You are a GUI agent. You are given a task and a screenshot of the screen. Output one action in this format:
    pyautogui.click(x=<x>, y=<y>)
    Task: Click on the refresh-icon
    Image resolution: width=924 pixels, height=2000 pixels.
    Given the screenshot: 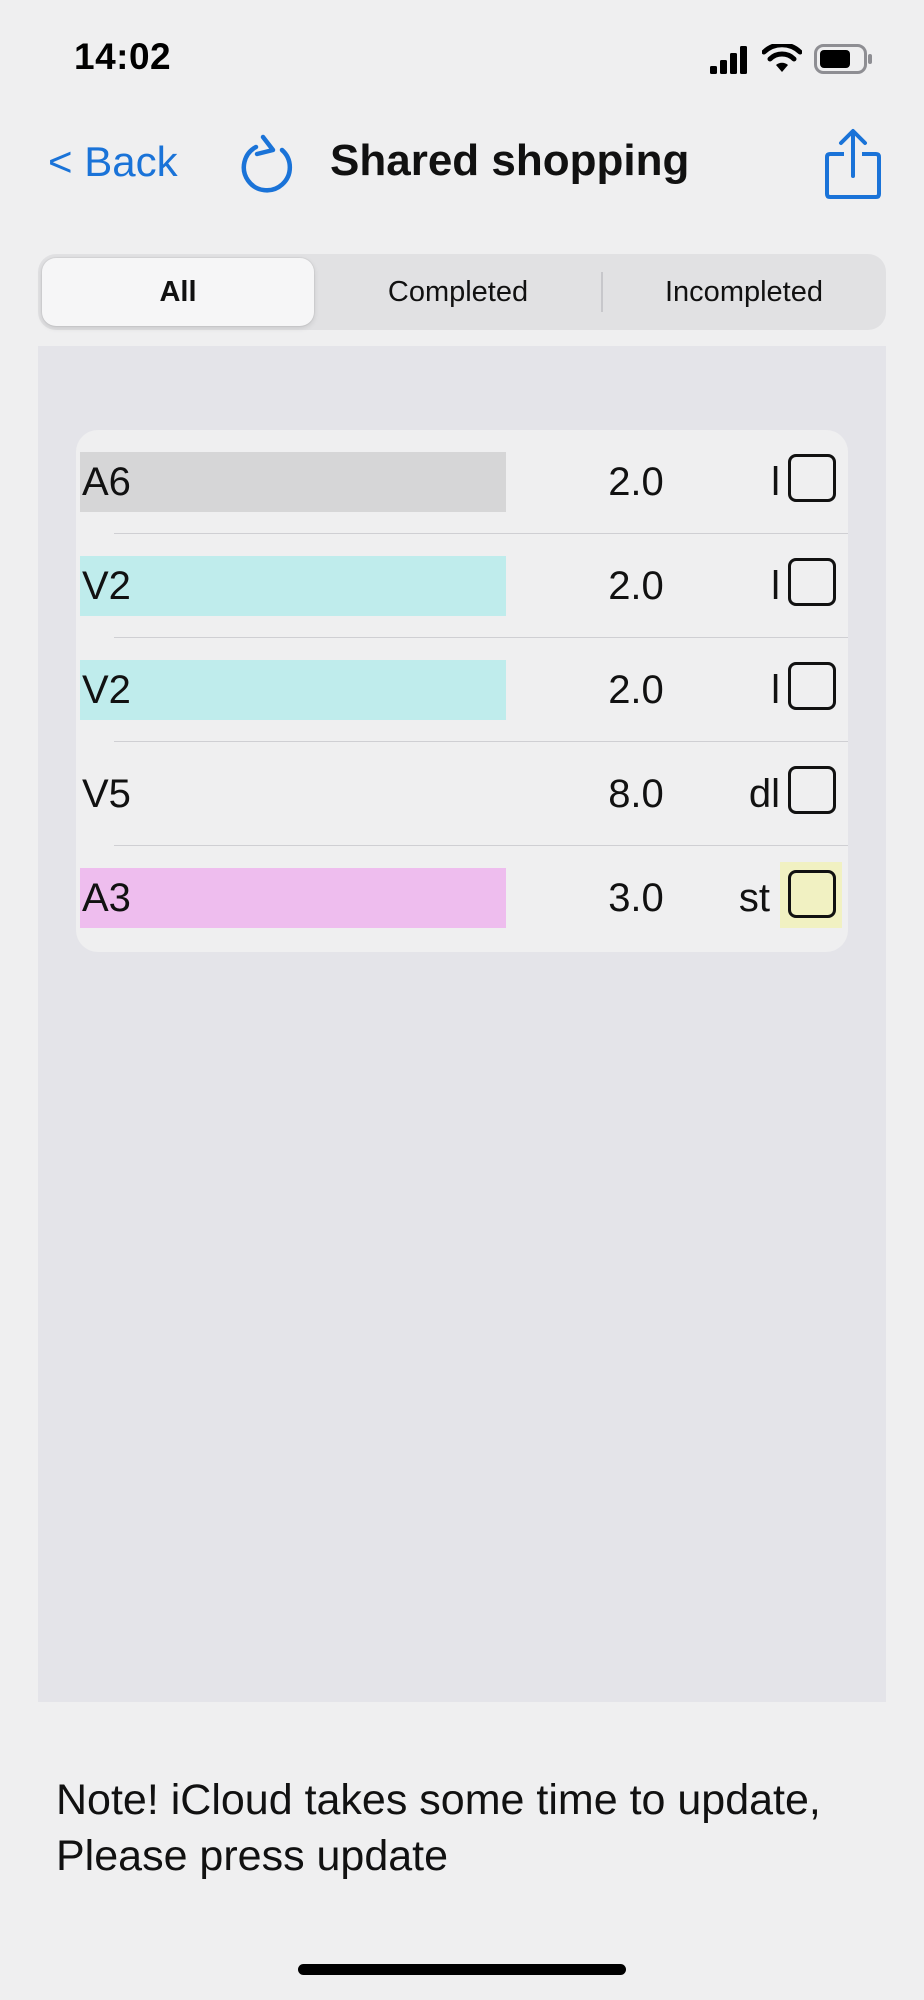 What is the action you would take?
    pyautogui.click(x=268, y=163)
    